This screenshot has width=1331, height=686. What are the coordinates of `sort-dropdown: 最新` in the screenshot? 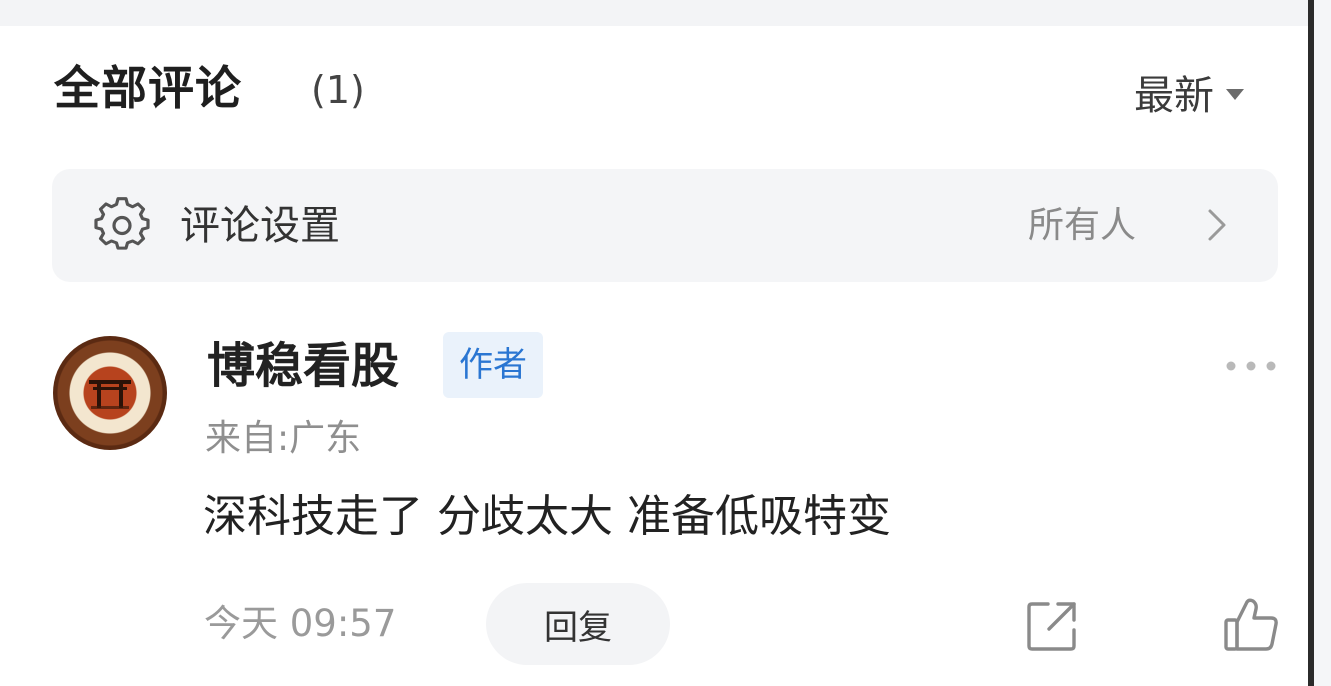 It's located at (1189, 92).